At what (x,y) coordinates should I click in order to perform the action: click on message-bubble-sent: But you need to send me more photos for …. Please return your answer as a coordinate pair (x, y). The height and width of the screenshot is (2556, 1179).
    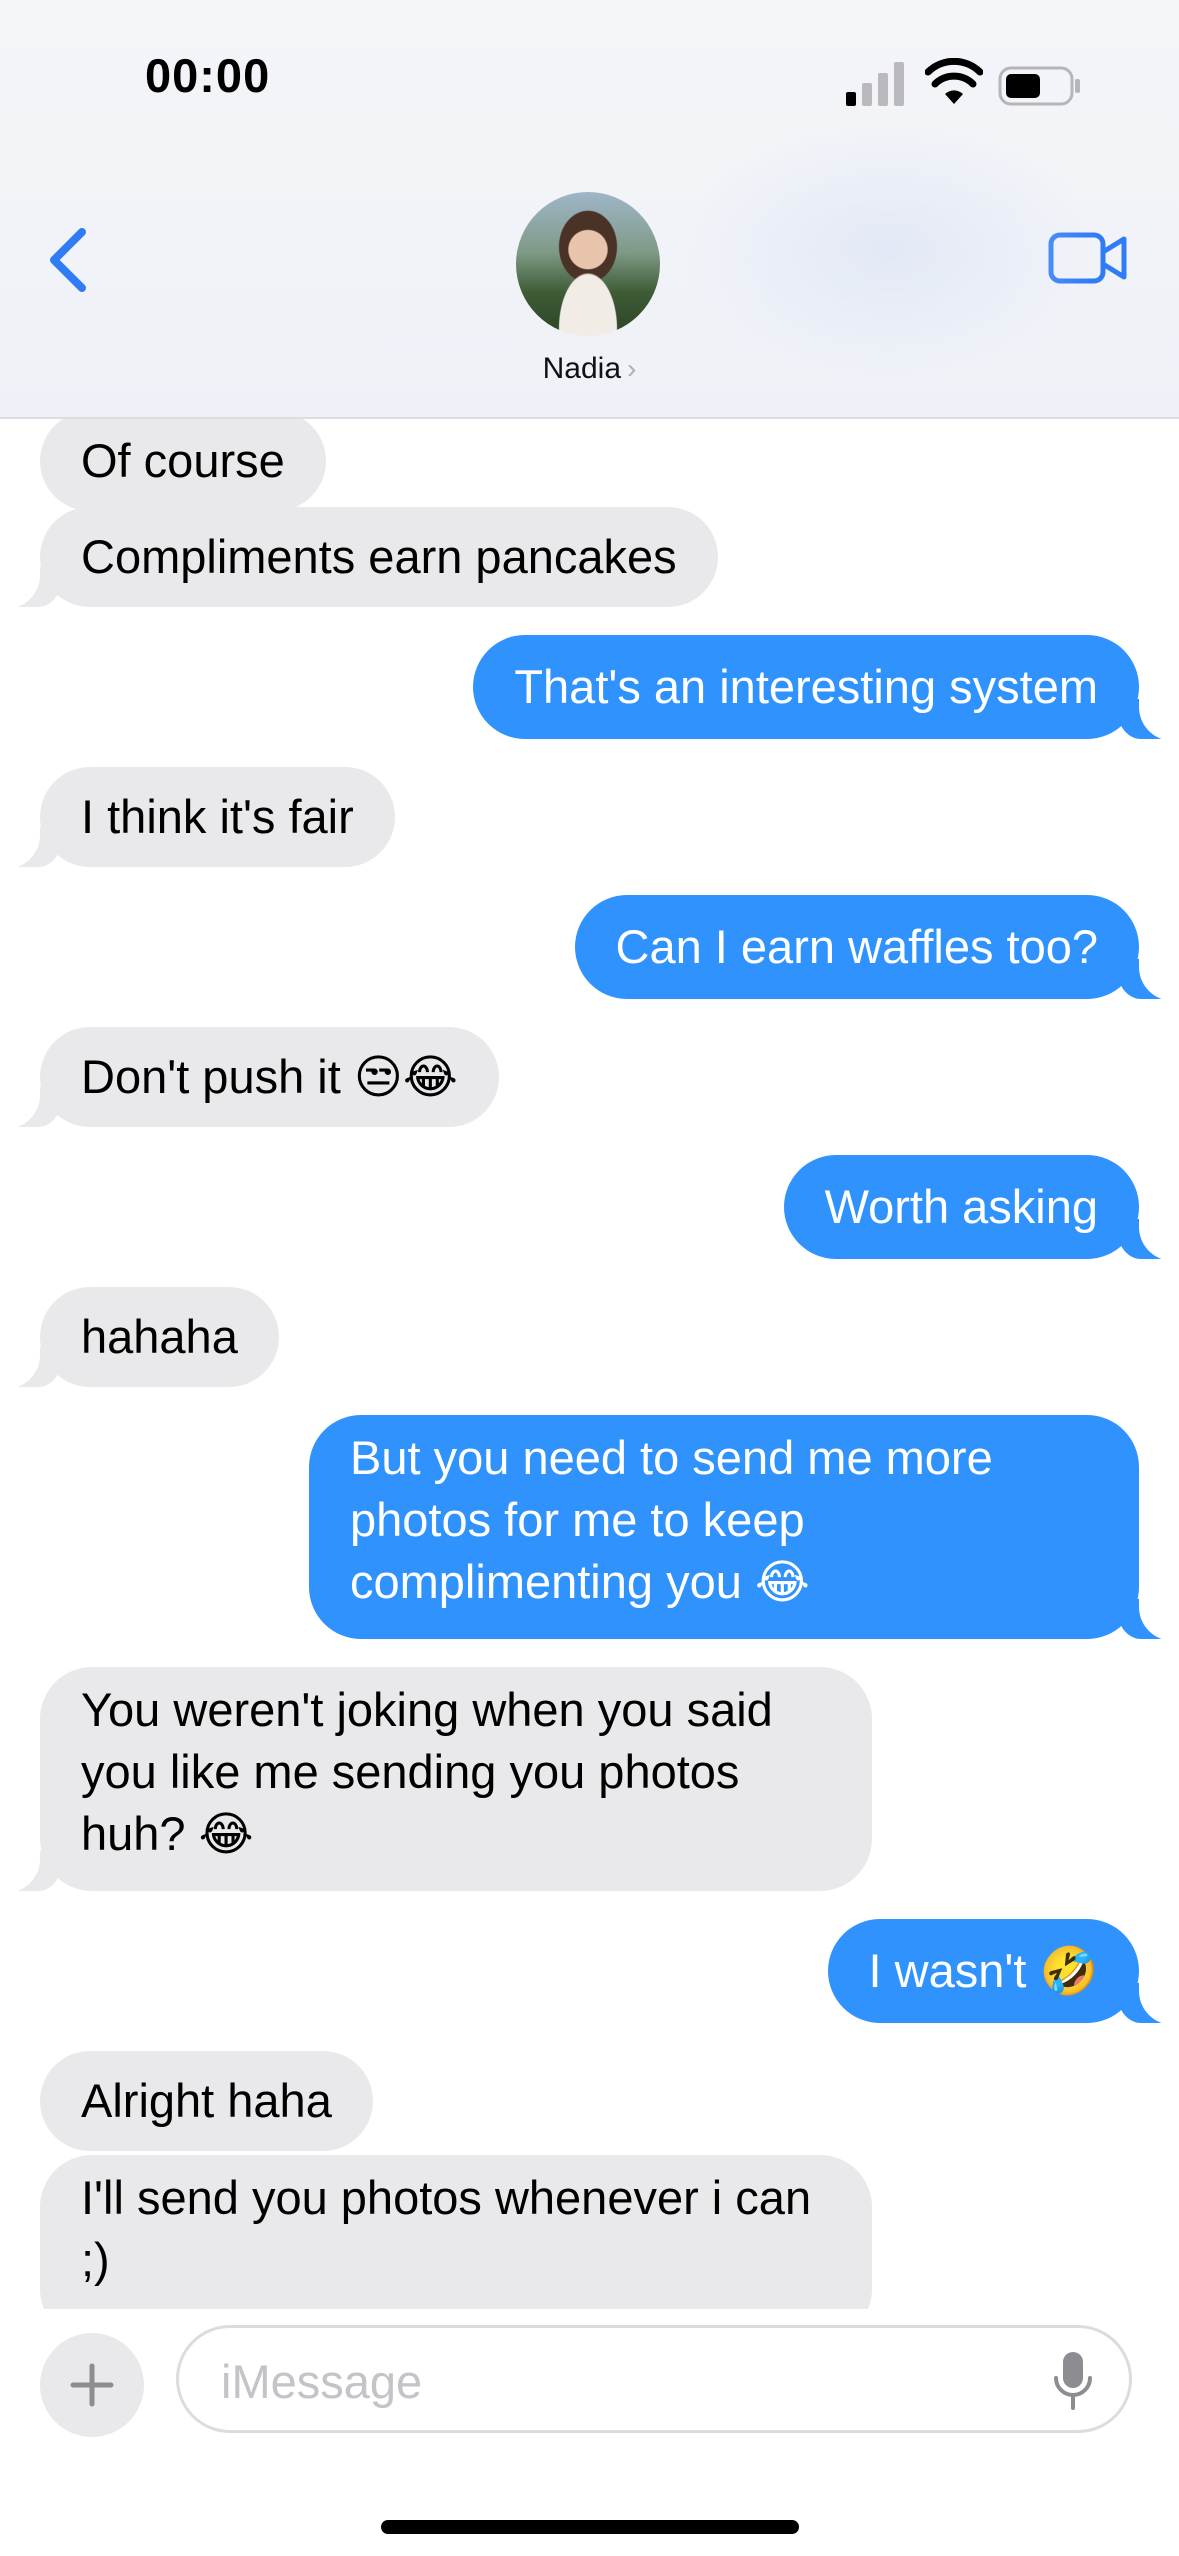
    Looking at the image, I should click on (744, 1528).